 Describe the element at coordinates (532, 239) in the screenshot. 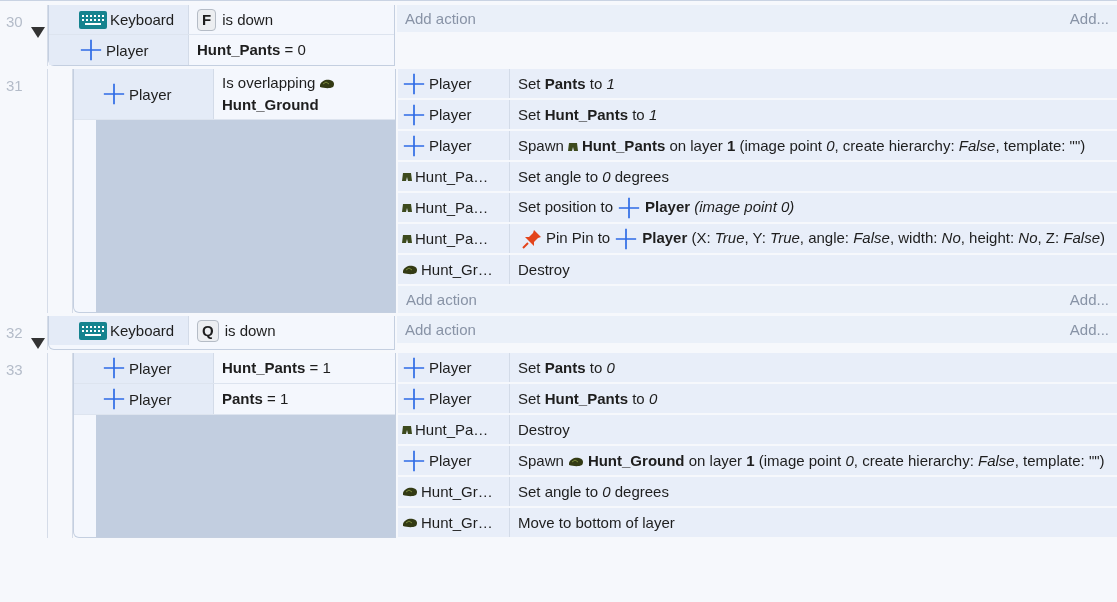

I see `pushpin-icon` at that location.